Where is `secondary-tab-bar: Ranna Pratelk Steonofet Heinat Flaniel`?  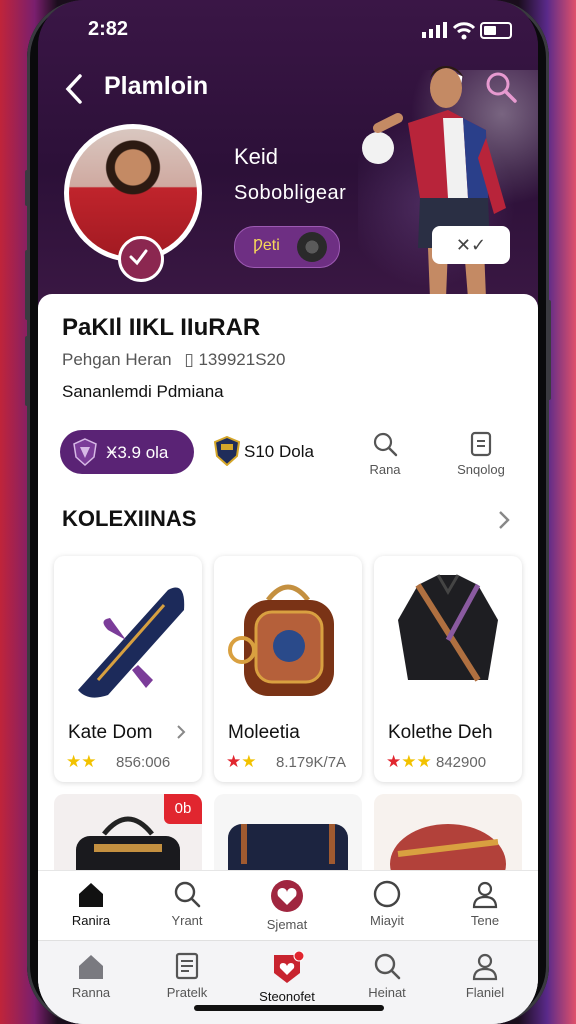
secondary-tab-bar: Ranna Pratelk Steonofet Heinat Flaniel is located at coordinates (288, 982).